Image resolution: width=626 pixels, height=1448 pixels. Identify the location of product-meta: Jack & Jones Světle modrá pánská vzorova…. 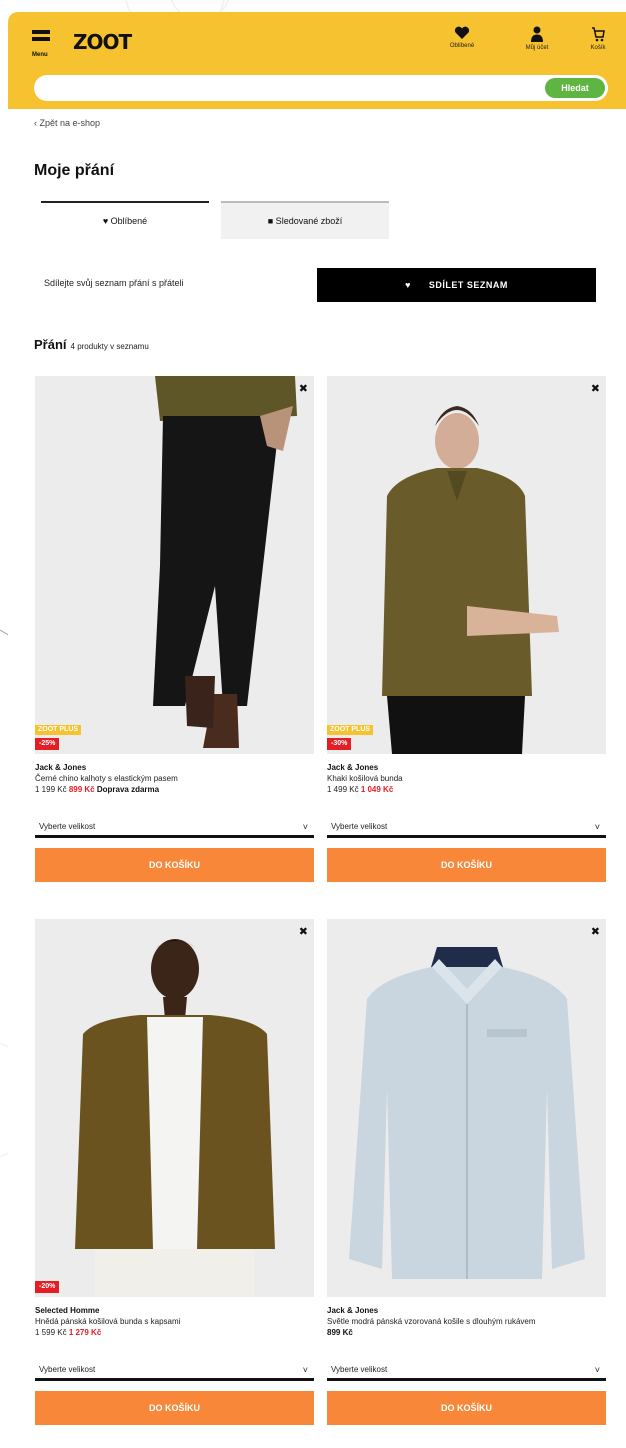
(466, 1321).